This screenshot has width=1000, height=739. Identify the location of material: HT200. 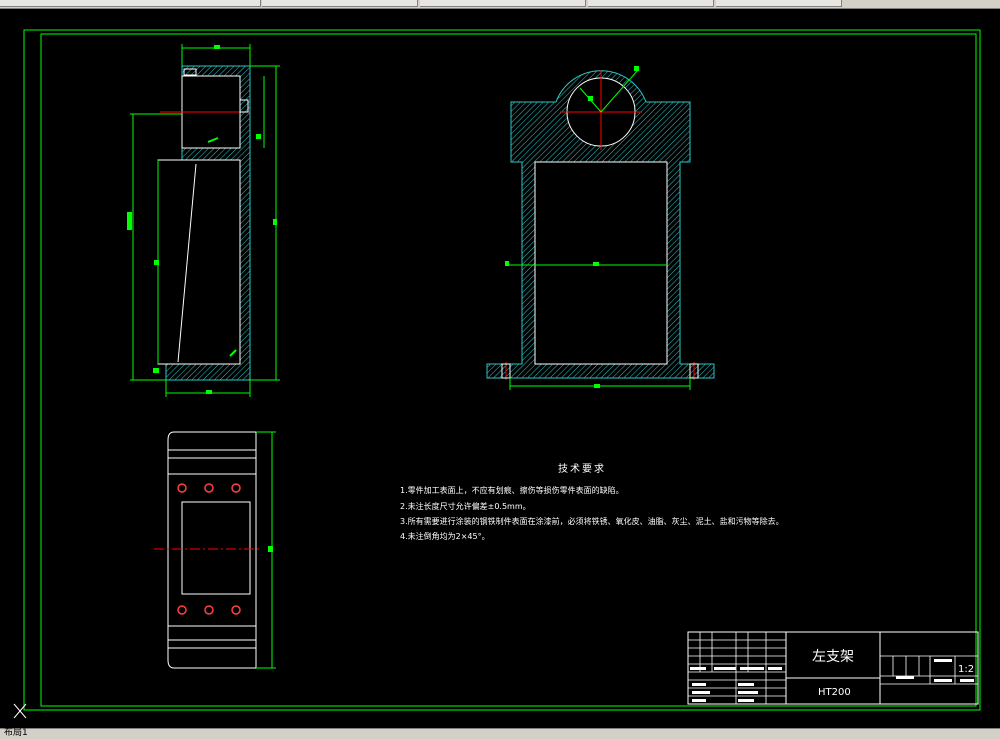
(834, 692).